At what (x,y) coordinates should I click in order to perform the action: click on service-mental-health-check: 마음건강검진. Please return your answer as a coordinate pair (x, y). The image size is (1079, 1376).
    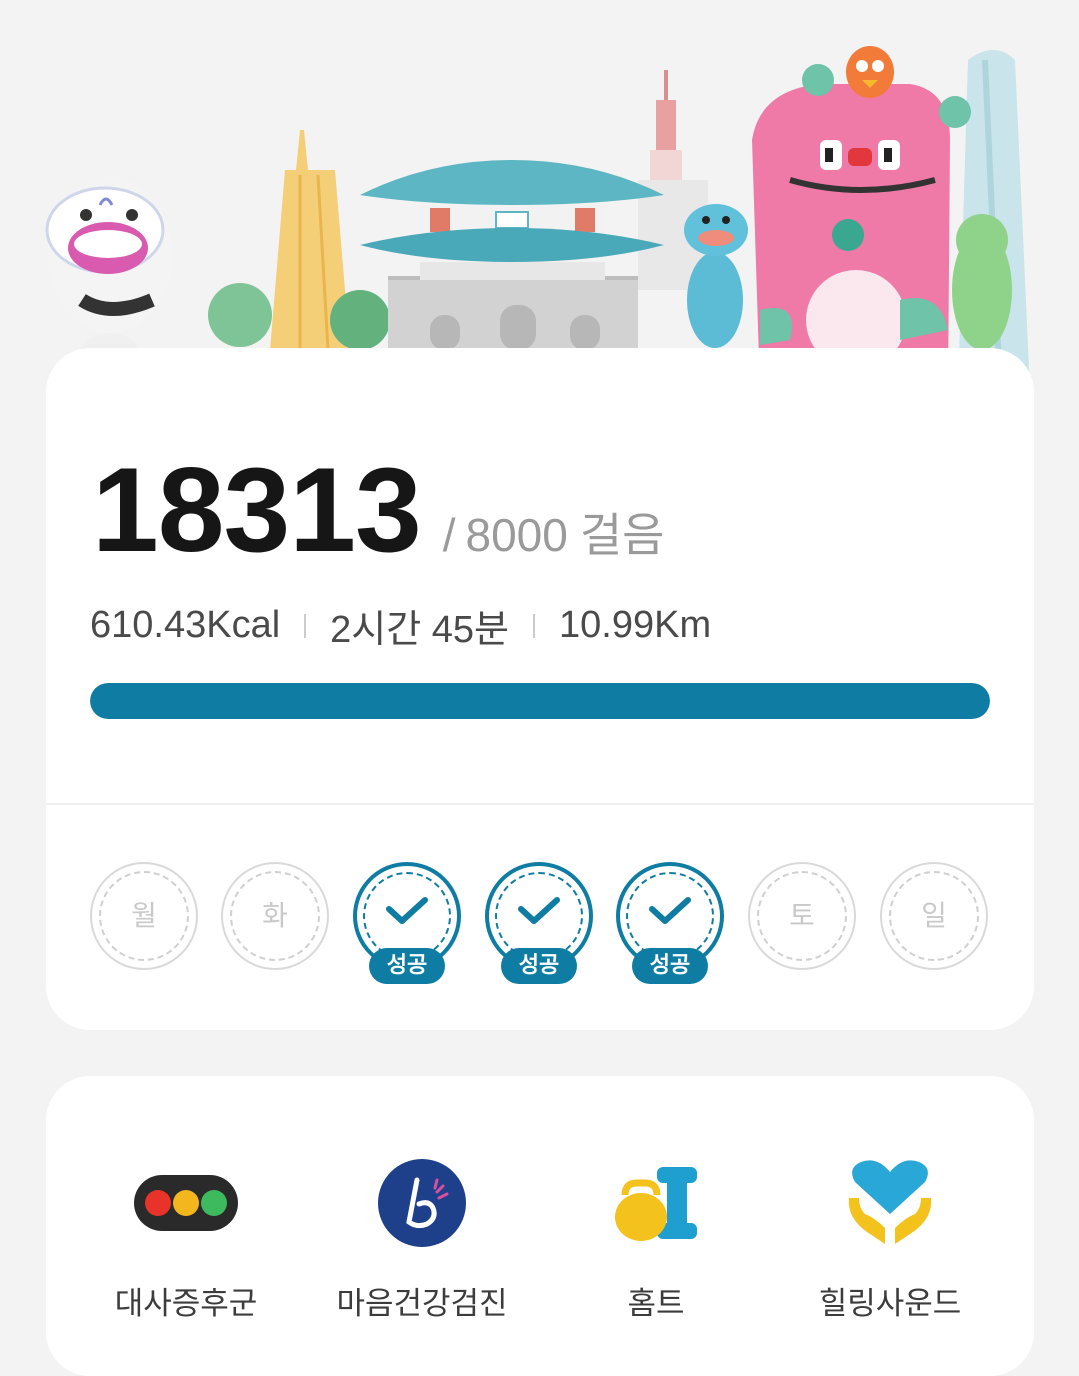
    Looking at the image, I should click on (422, 1235).